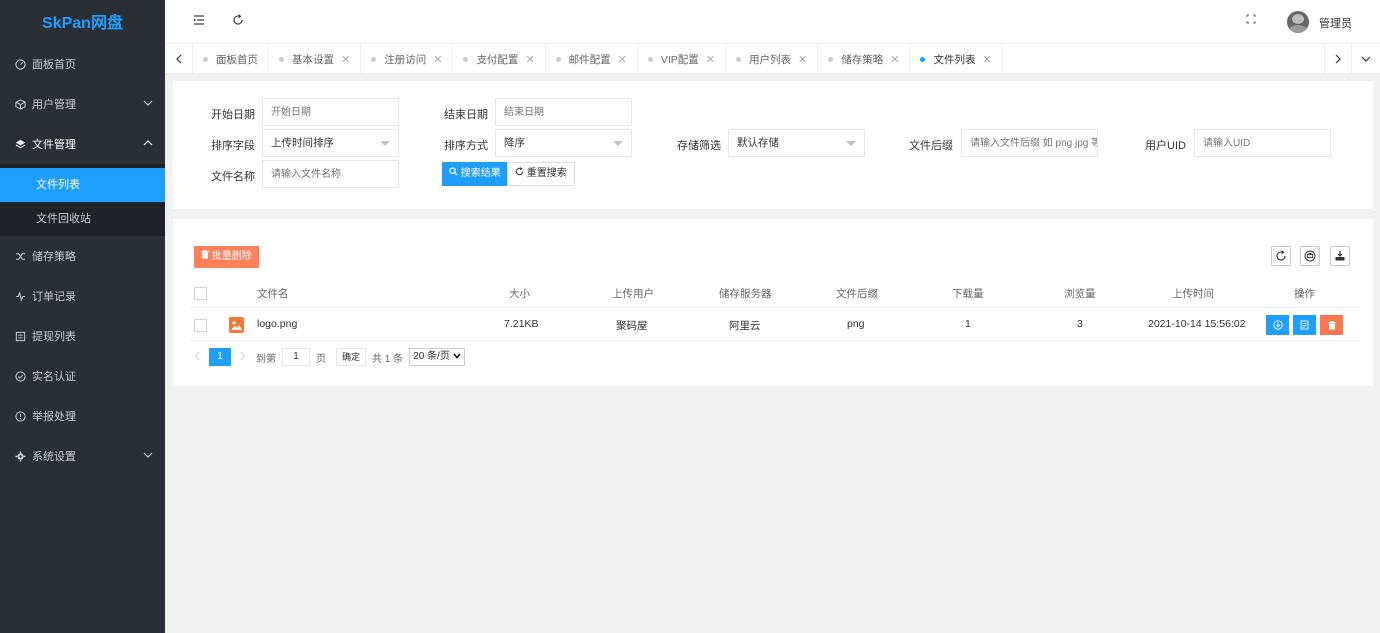  Describe the element at coordinates (82, 104) in the screenshot. I see `sidebar-item-users: 用户管理` at that location.